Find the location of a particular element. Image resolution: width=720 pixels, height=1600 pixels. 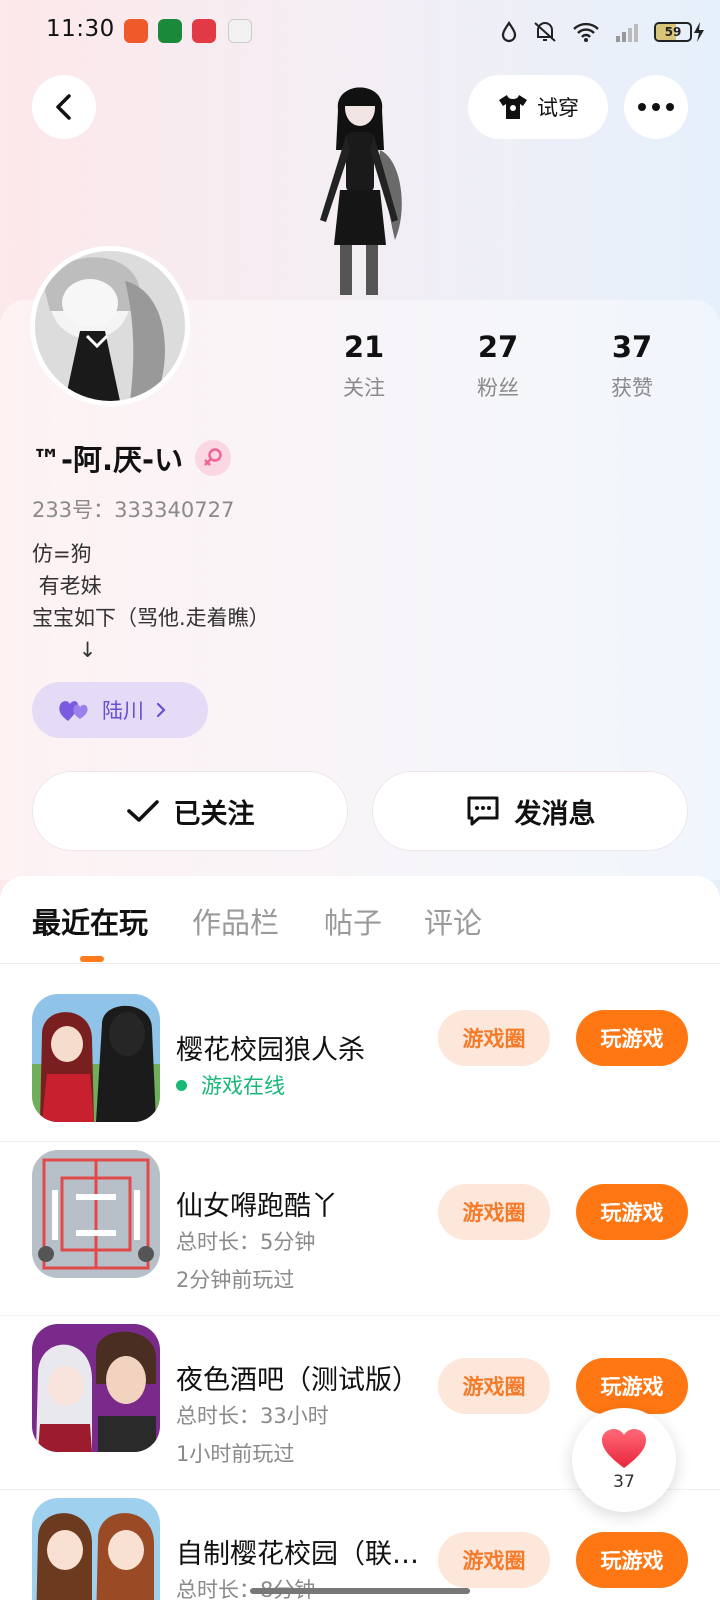

try-on-button: 试穿 is located at coordinates (538, 107).